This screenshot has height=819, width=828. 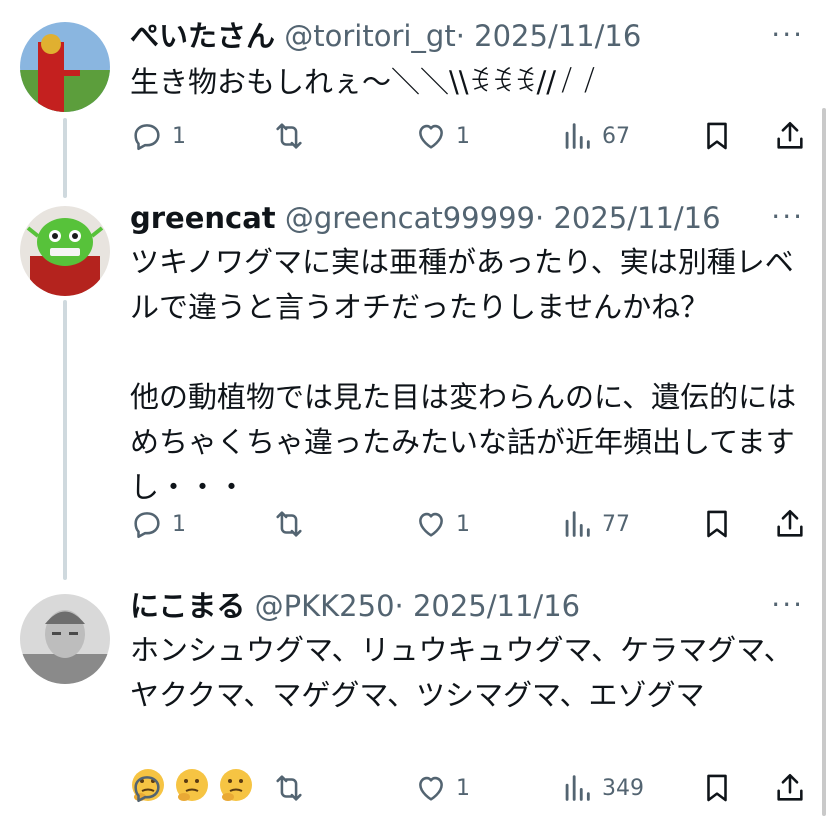 I want to click on view-count: 77, so click(x=616, y=524).